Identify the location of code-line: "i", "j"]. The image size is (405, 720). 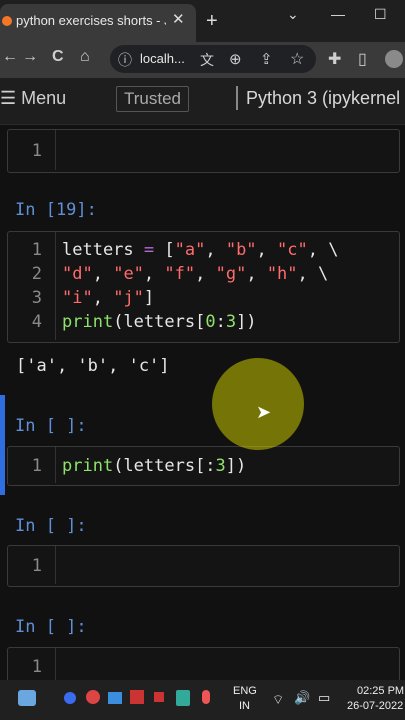
(108, 298).